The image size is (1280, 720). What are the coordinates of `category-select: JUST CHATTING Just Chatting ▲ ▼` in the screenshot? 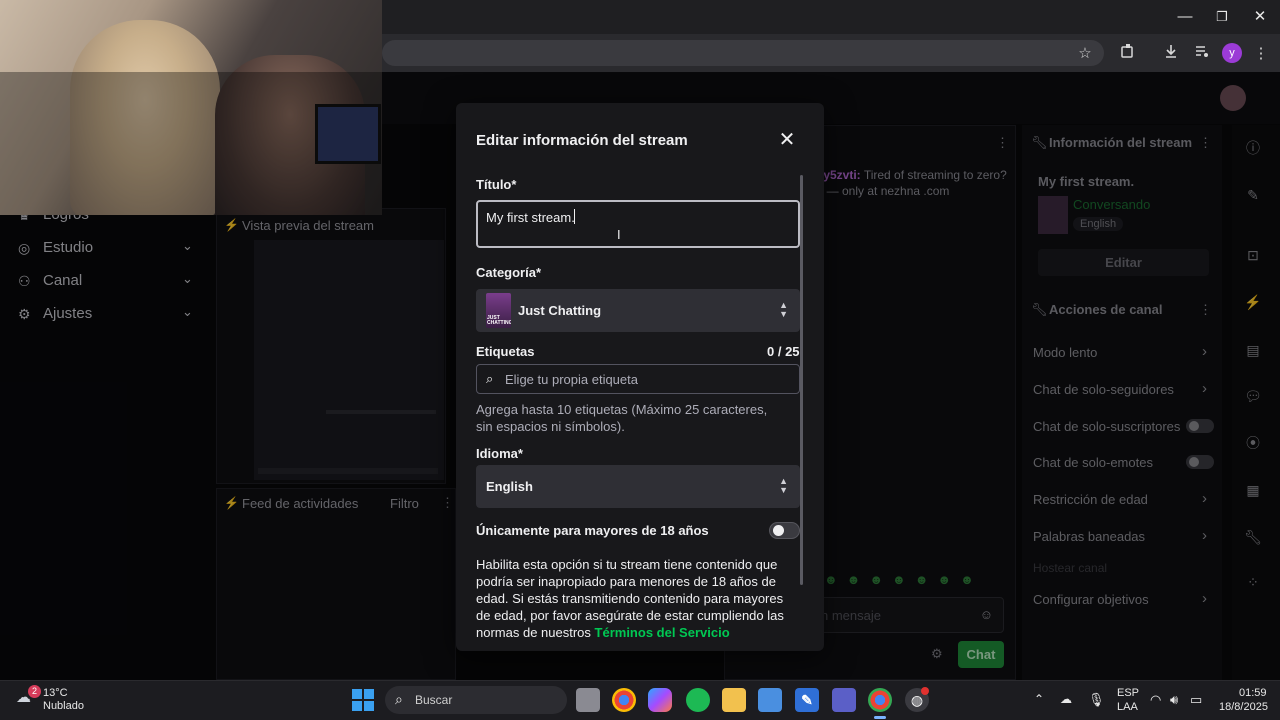 It's located at (638, 310).